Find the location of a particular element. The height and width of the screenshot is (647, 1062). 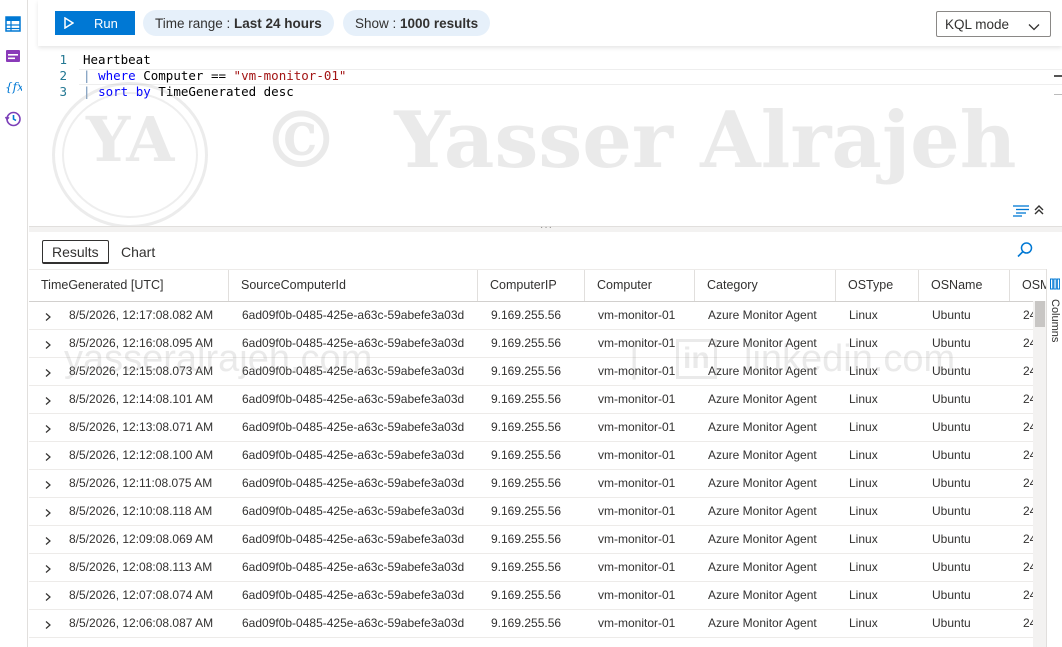

format-query-icon is located at coordinates (1021, 211).